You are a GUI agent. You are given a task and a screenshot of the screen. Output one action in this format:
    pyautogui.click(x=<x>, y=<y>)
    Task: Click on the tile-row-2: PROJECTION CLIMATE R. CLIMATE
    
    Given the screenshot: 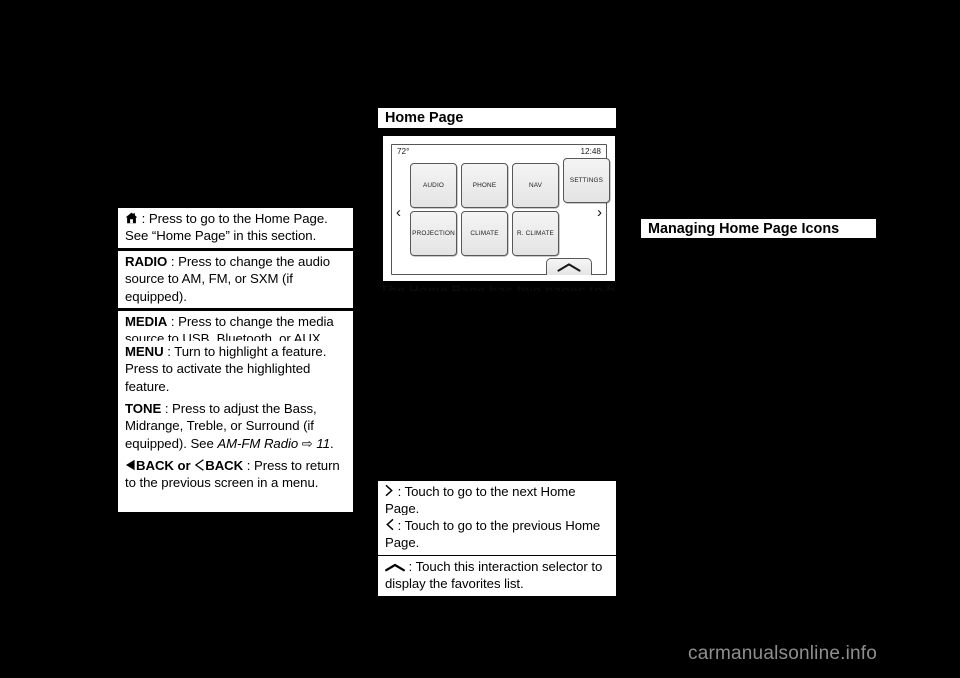 What is the action you would take?
    pyautogui.click(x=484, y=233)
    